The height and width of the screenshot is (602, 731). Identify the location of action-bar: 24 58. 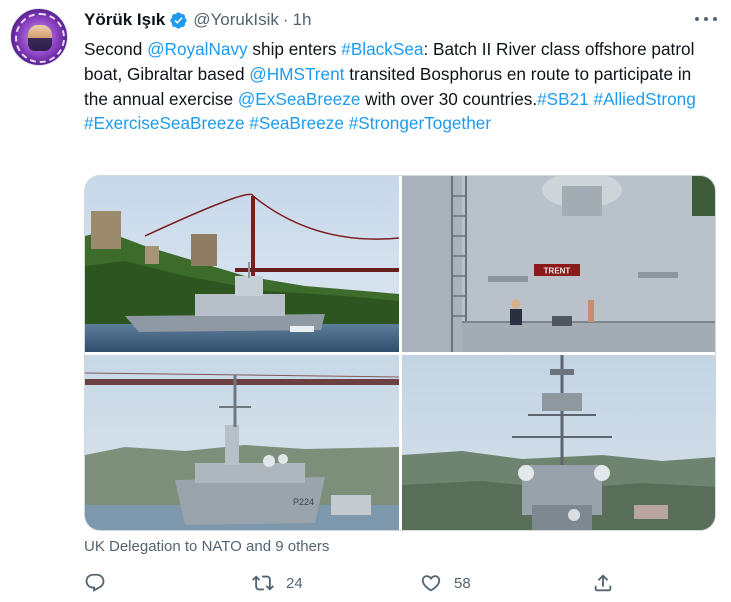
(354, 583).